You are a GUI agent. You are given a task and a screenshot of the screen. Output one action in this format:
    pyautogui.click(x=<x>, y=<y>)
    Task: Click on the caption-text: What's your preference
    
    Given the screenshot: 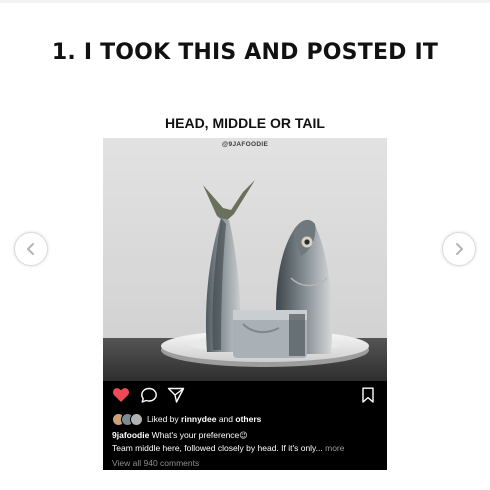 What is the action you would take?
    pyautogui.click(x=194, y=435)
    